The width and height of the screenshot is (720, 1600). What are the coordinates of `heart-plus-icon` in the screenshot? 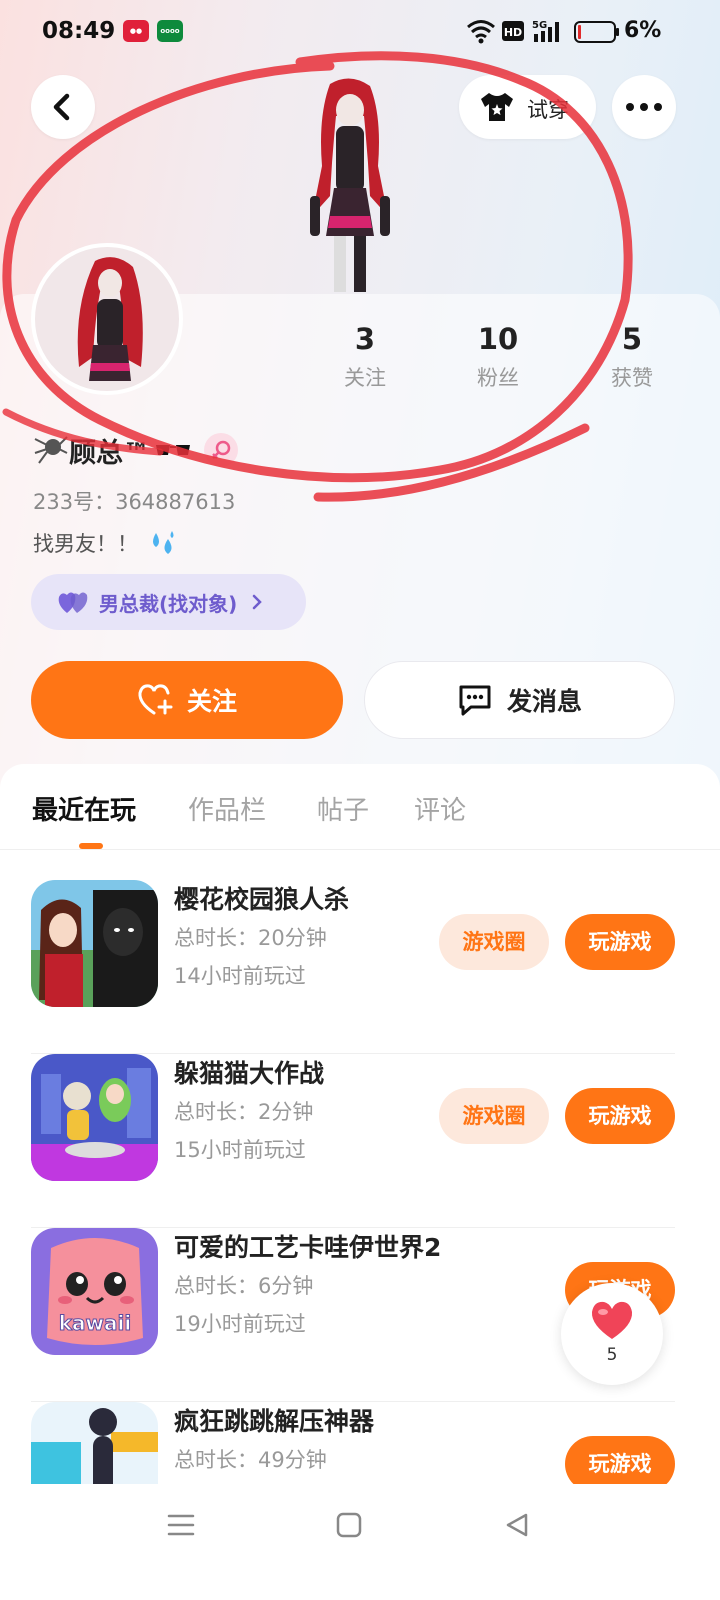 It's located at (155, 699).